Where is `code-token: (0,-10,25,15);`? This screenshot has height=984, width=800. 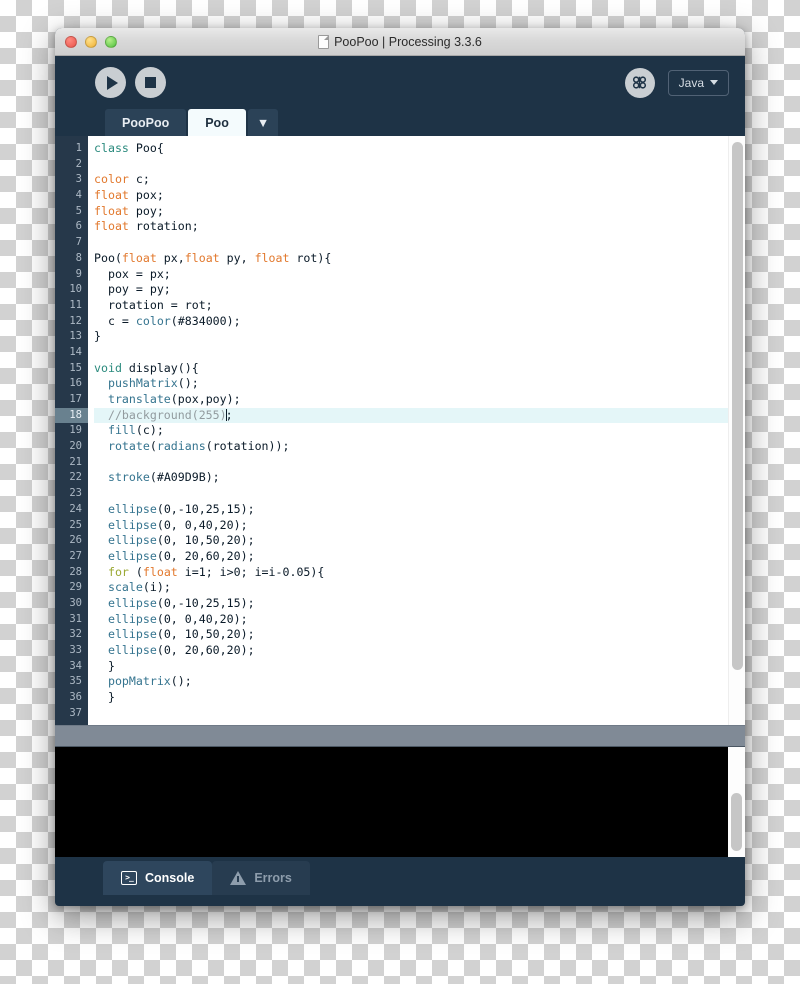 code-token: (0,-10,25,15); is located at coordinates (205, 508).